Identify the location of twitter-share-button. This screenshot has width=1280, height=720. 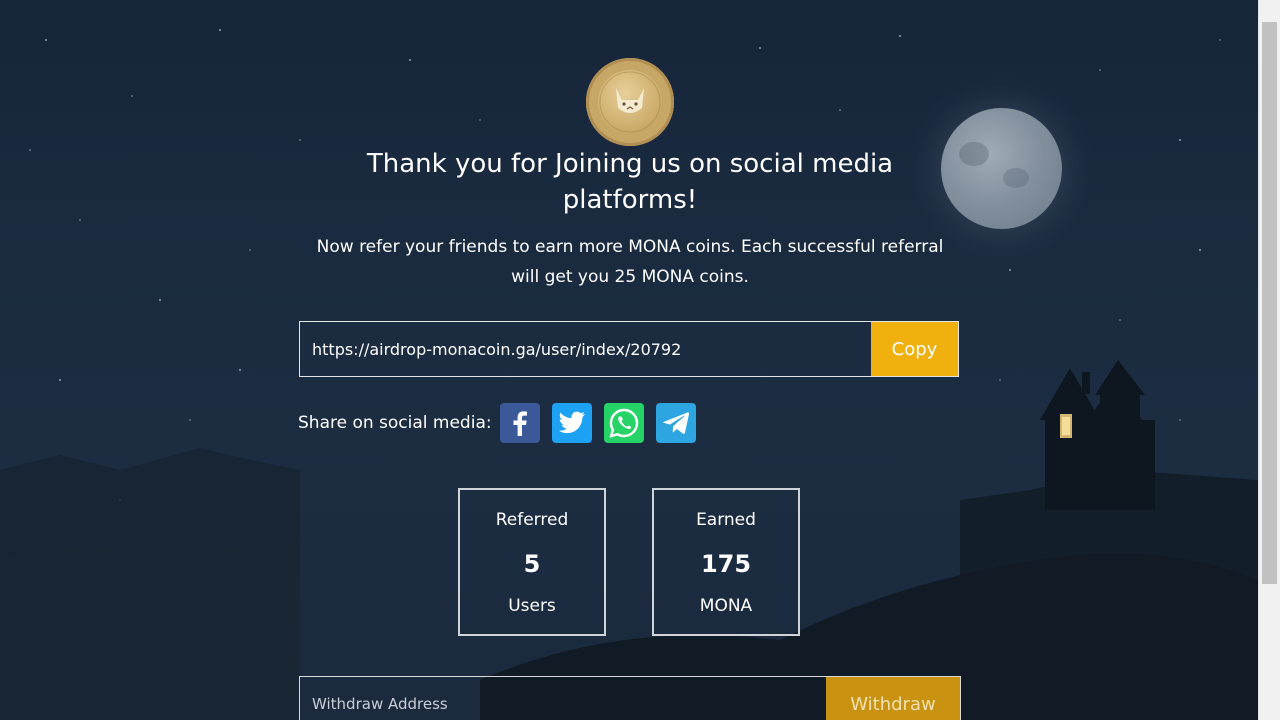
(571, 423).